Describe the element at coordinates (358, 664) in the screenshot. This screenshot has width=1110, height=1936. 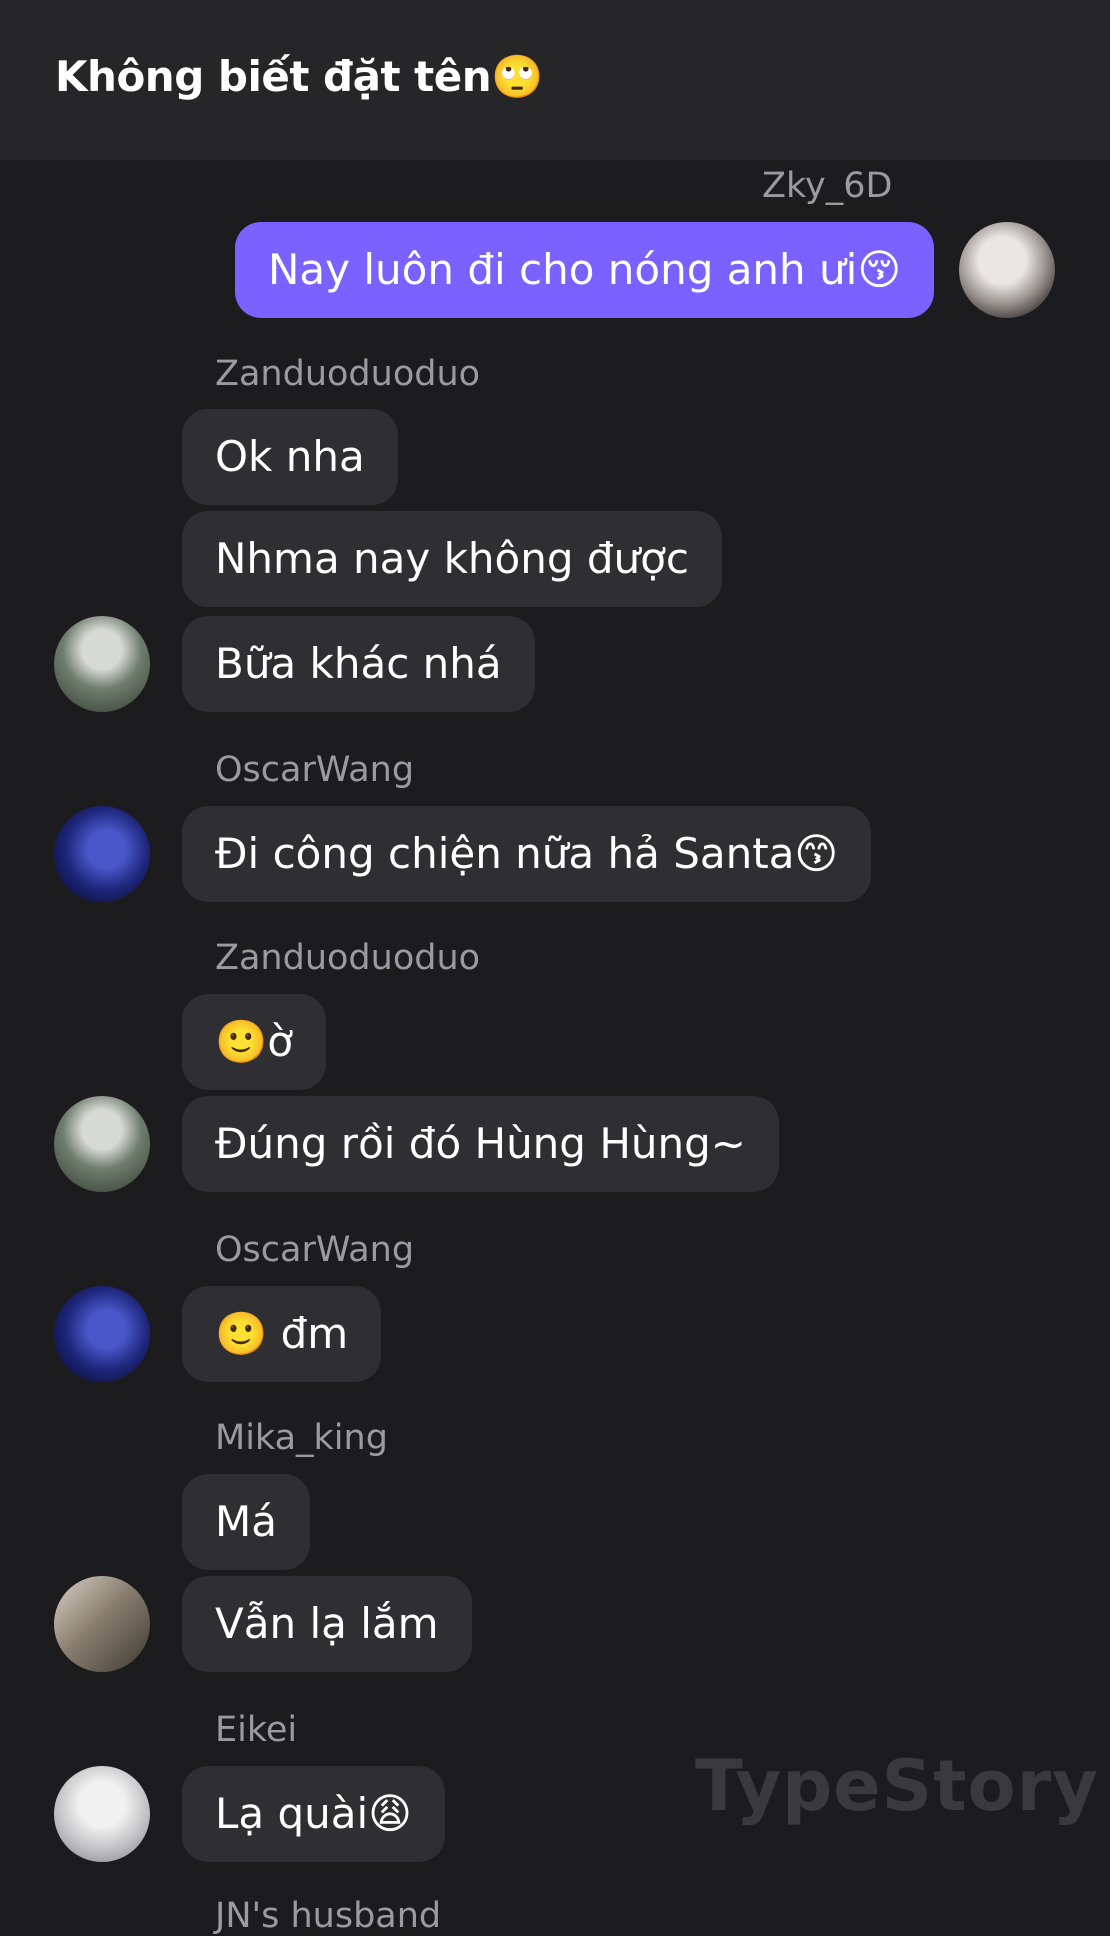
I see `message-bubble: Bữa khác nhá` at that location.